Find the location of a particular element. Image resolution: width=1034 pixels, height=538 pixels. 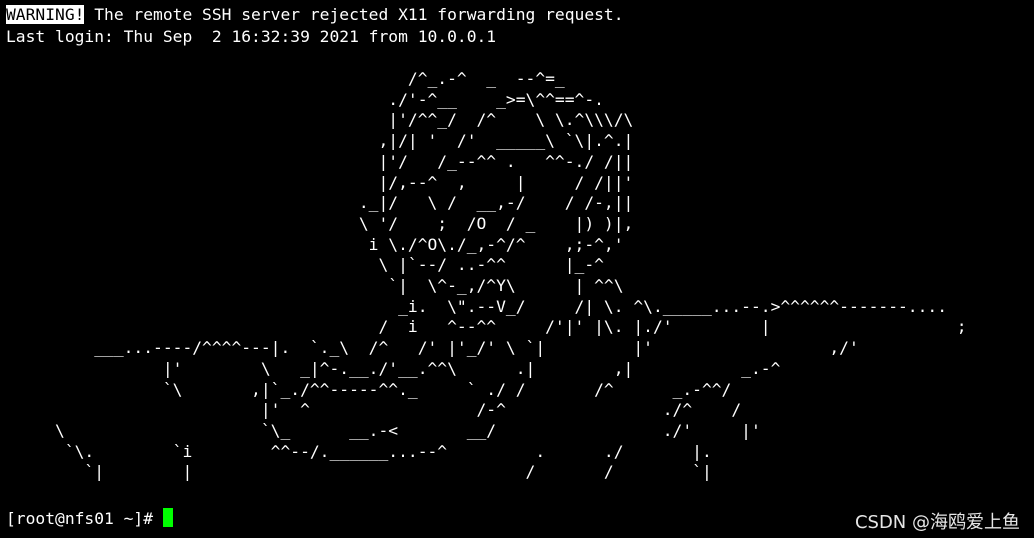

shell-prompt: [root@nfs01 ~]# is located at coordinates (84, 518).